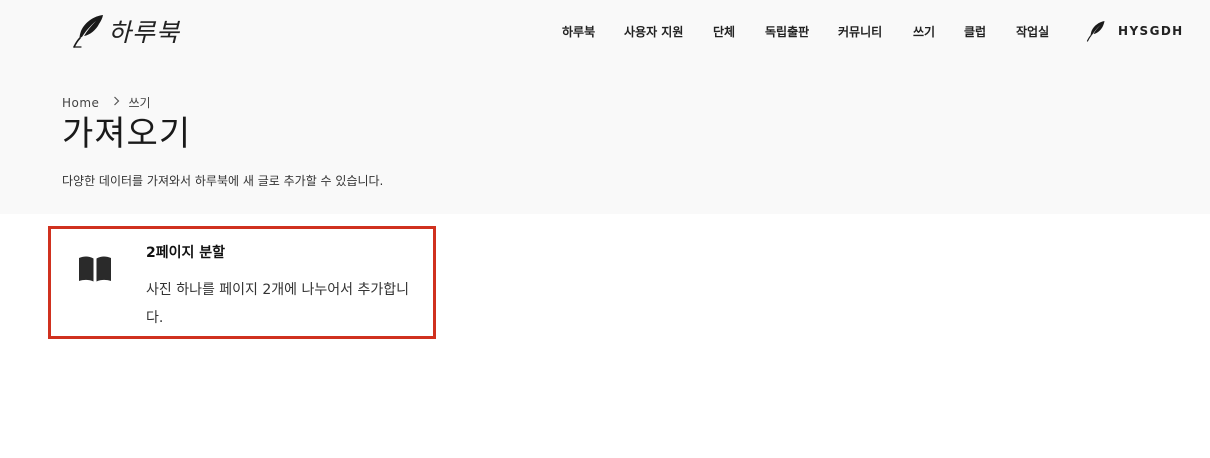 This screenshot has height=458, width=1210. What do you see at coordinates (1151, 31) in the screenshot?
I see `username: HYSGDH` at bounding box center [1151, 31].